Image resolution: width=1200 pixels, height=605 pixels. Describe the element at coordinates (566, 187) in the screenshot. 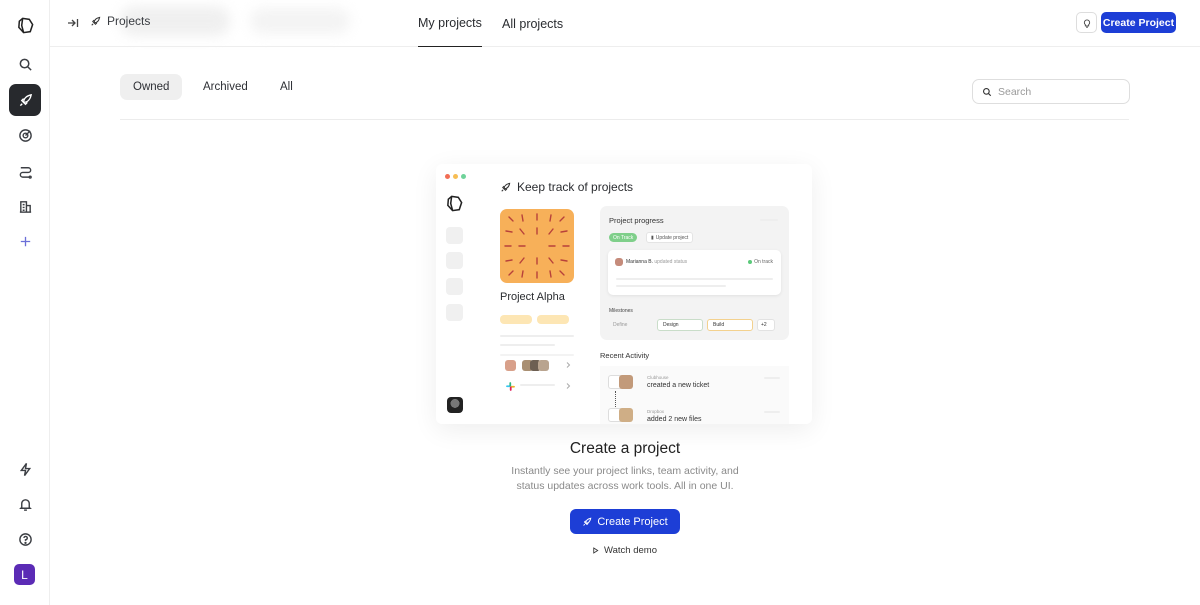

I see `illustration-title: Keep track of projects` at that location.